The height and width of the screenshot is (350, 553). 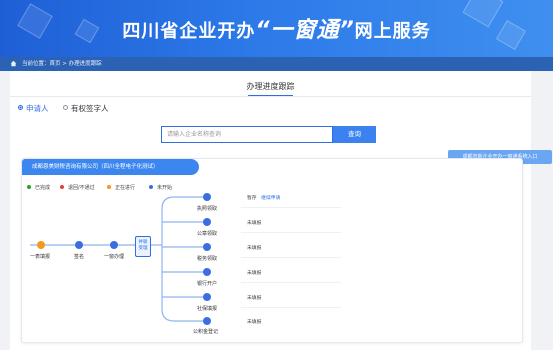 What do you see at coordinates (79, 257) in the screenshot?
I see `step-label: 签名` at bounding box center [79, 257].